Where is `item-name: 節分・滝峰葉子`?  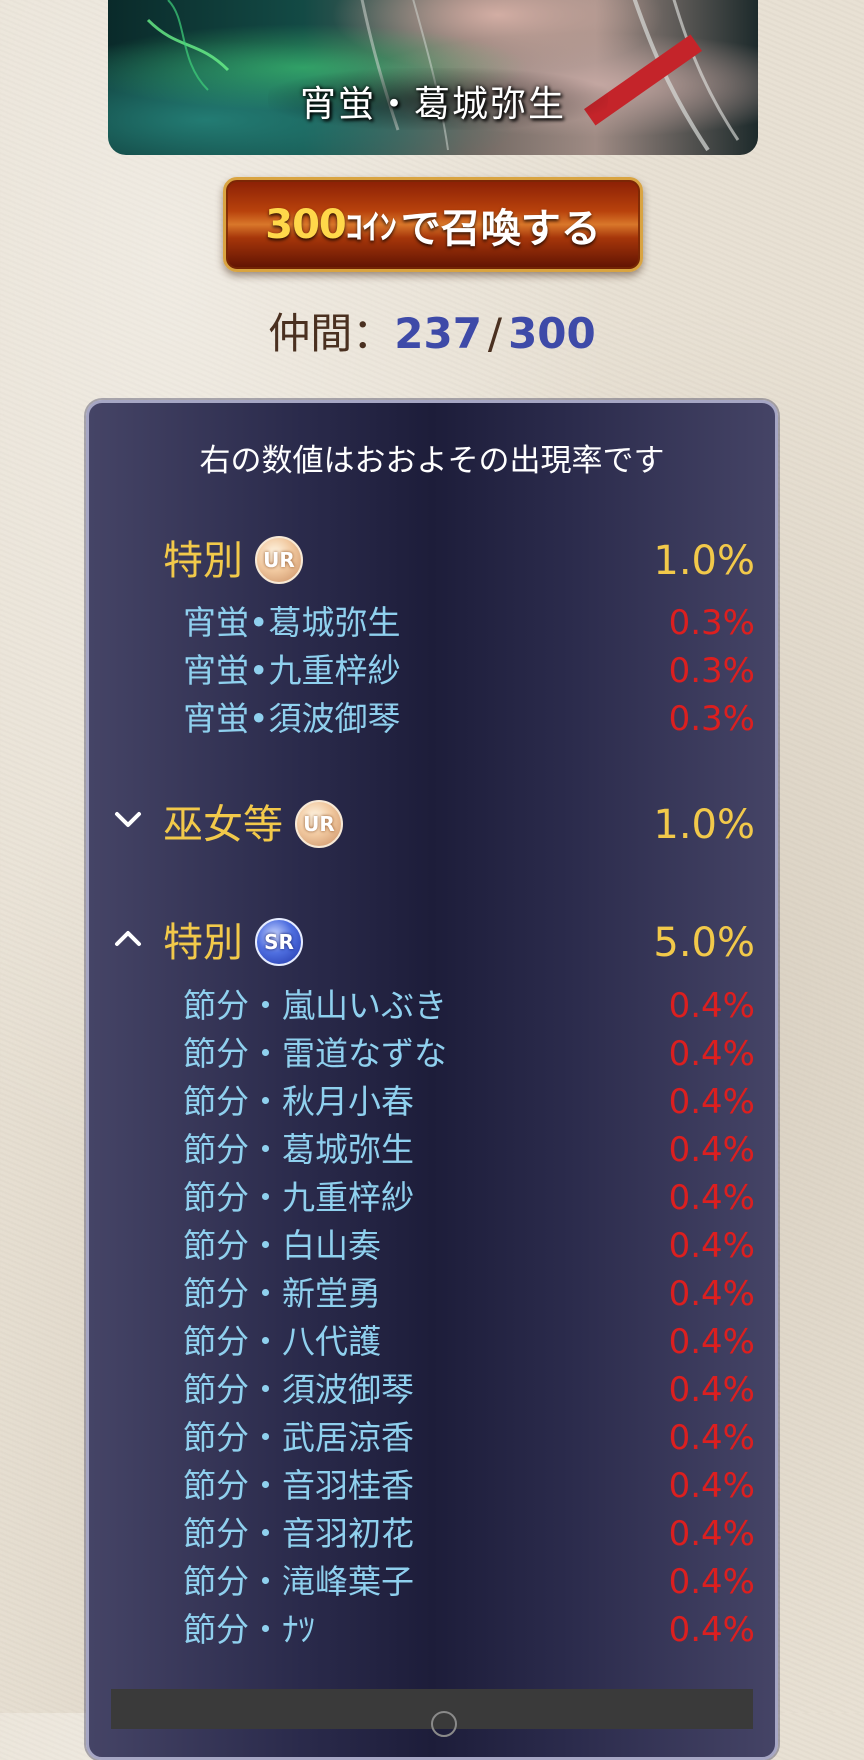 item-name: 節分・滝峰葉子 is located at coordinates (298, 1581).